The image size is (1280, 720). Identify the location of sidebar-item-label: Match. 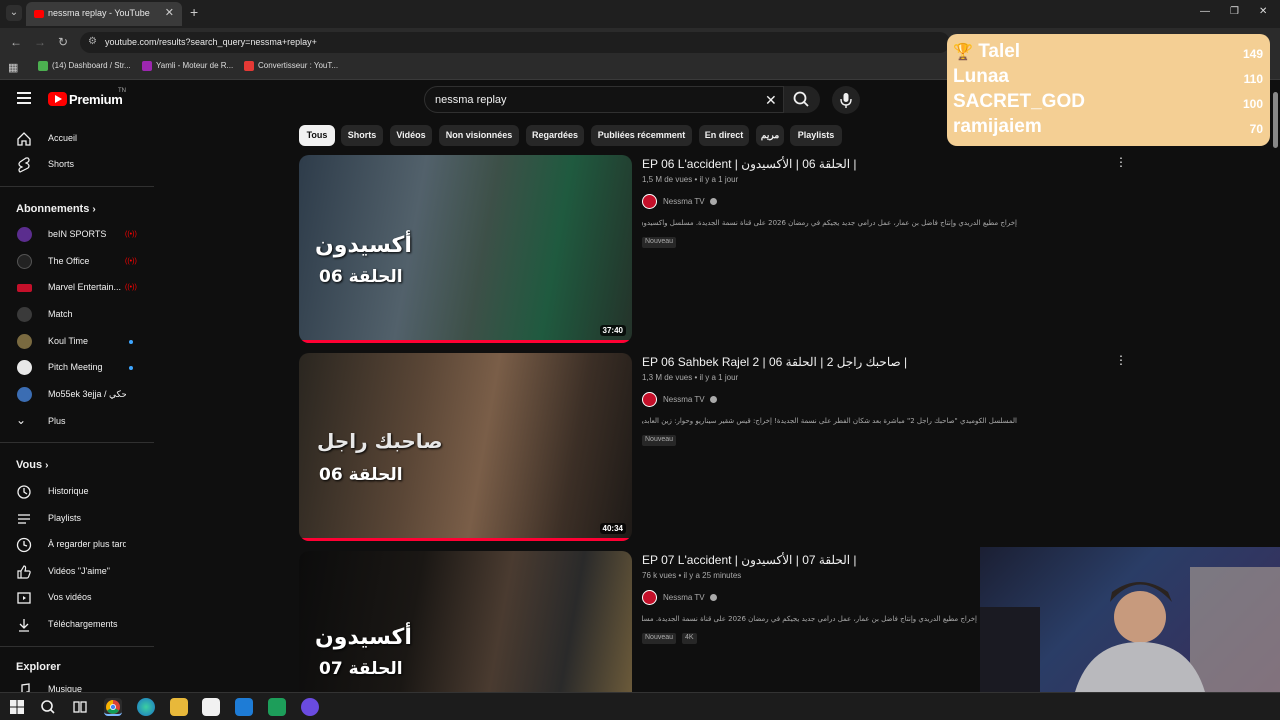
(60, 314).